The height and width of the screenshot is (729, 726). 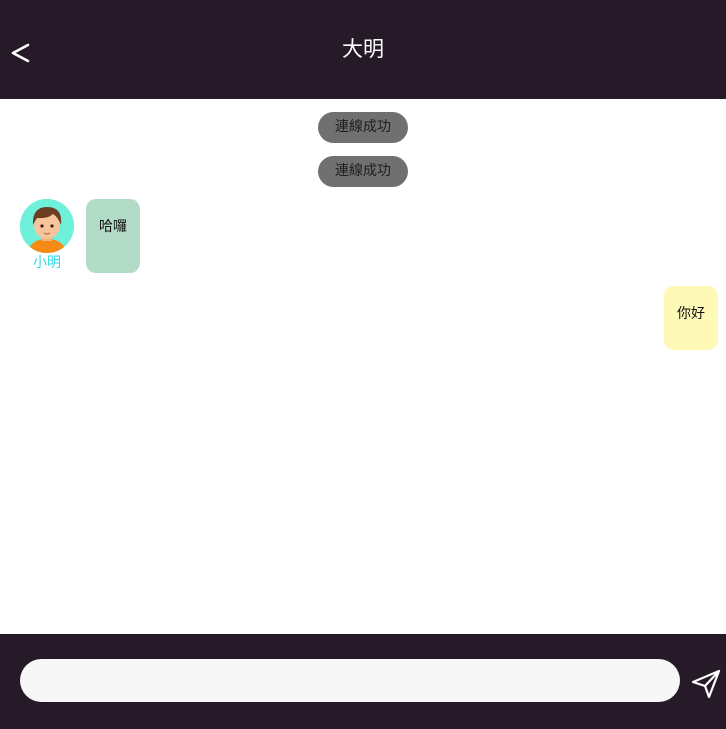 I want to click on chat-header: 大明, so click(x=363, y=49).